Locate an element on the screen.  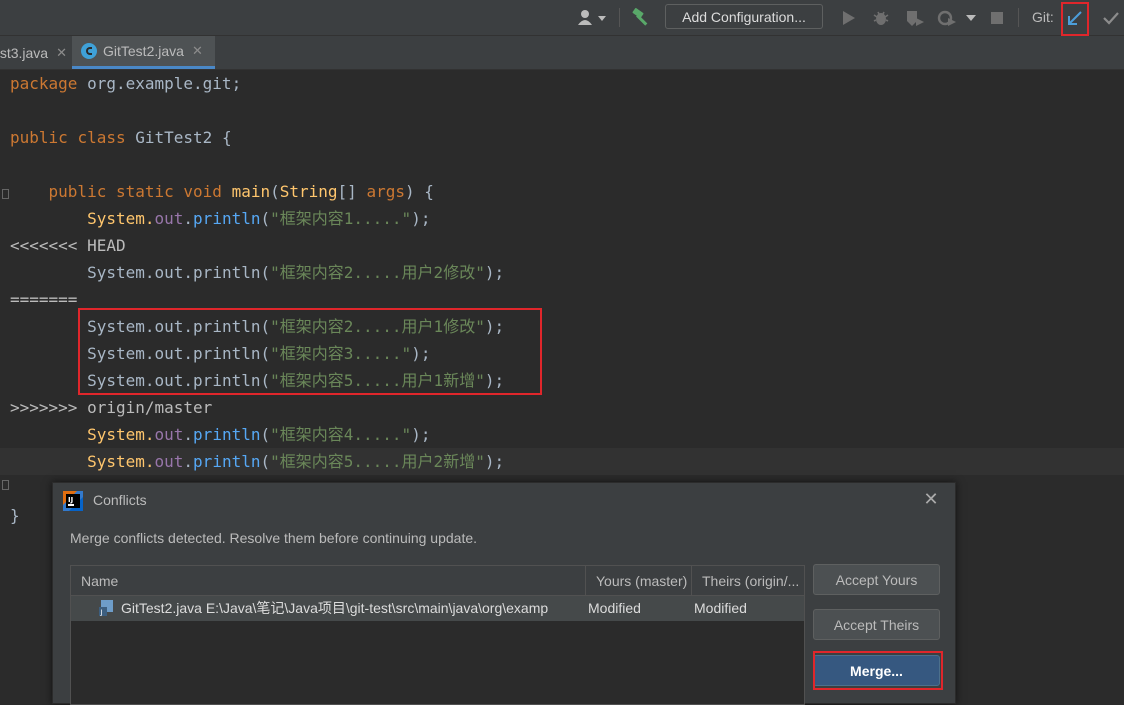
merge-highlight-box is located at coordinates (878, 670).